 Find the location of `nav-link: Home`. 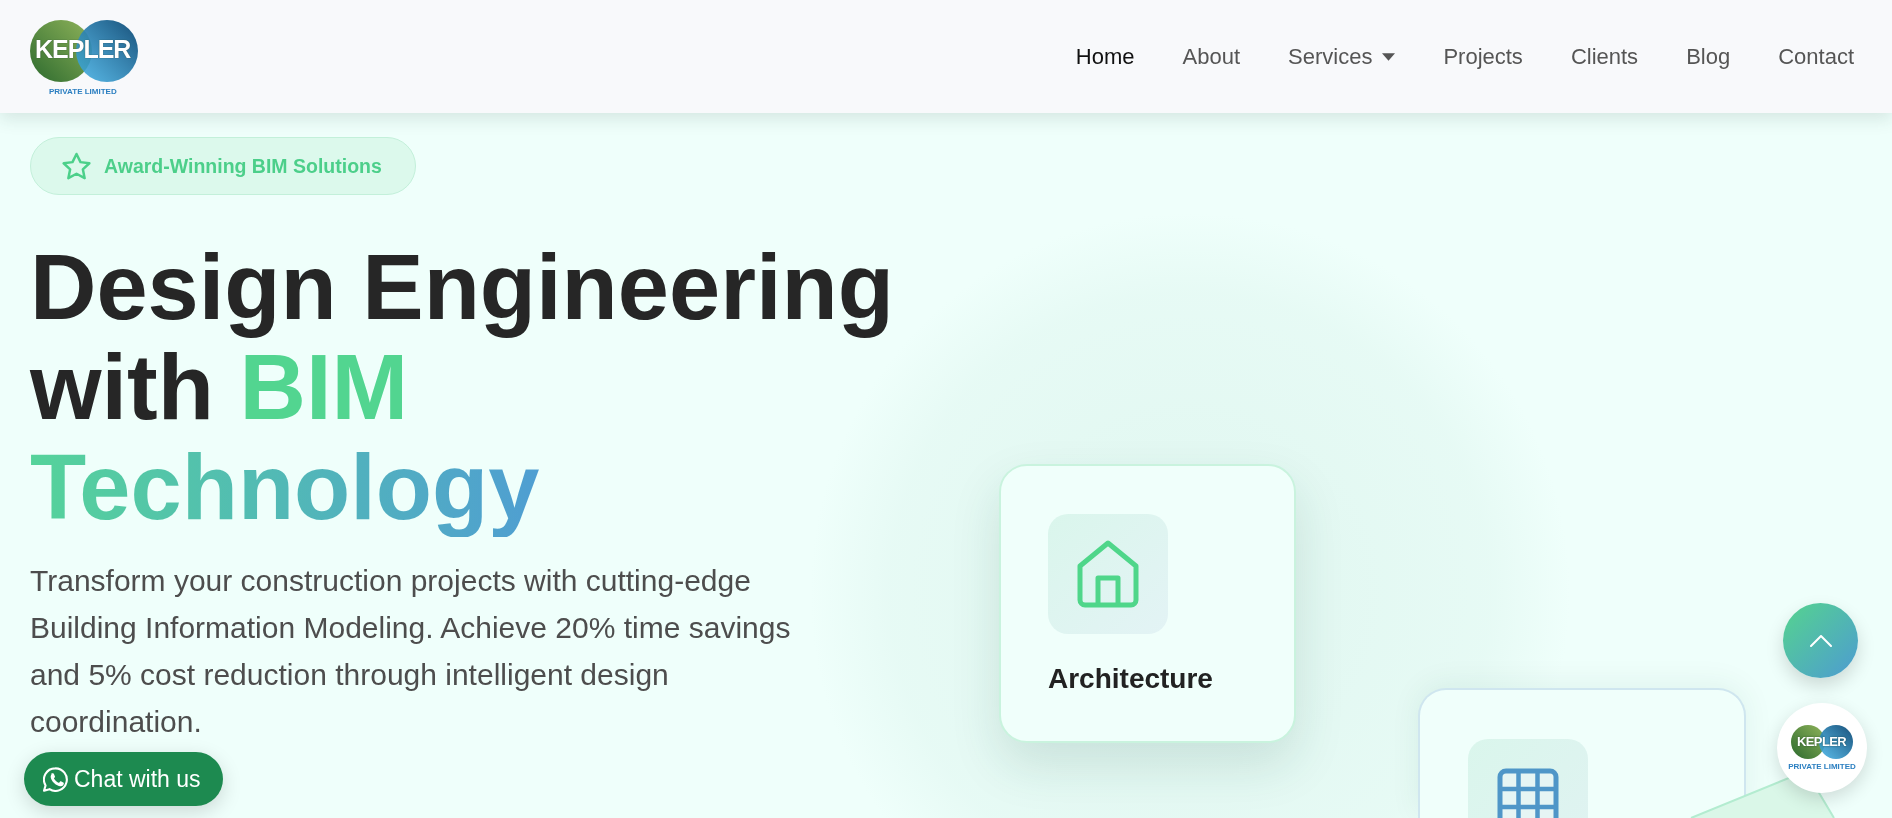

nav-link: Home is located at coordinates (1105, 56).